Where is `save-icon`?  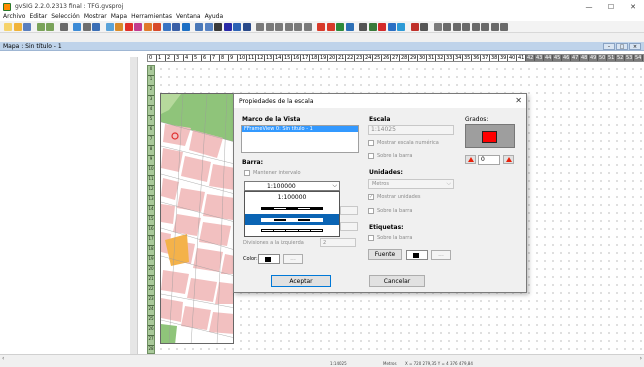
save-icon is located at coordinates (27, 26).